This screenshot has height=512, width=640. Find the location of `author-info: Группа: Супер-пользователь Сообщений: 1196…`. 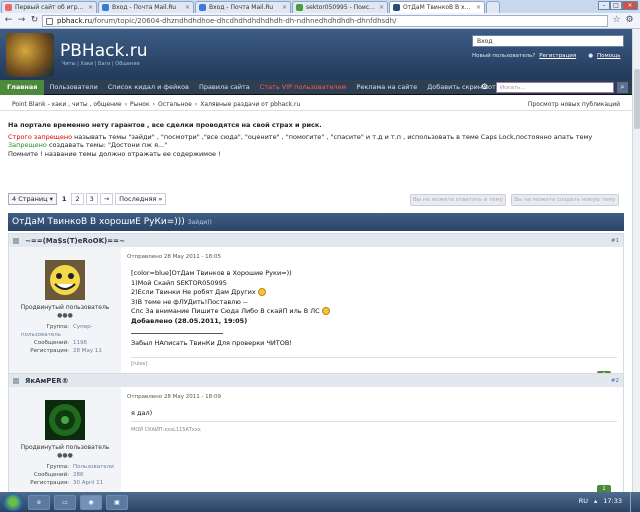

author-info: Группа: Супер-пользователь Сообщений: 1196… is located at coordinates (71, 339).